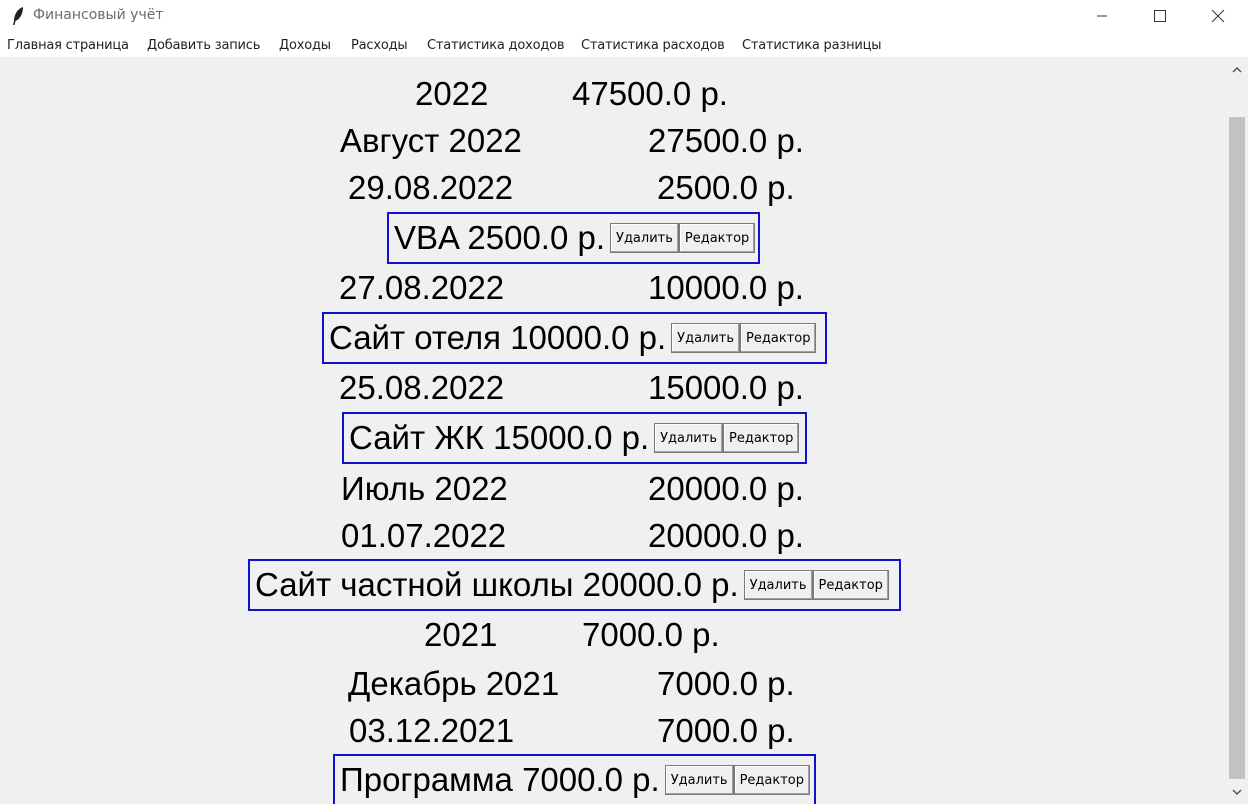  I want to click on maximize-icon, so click(1160, 16).